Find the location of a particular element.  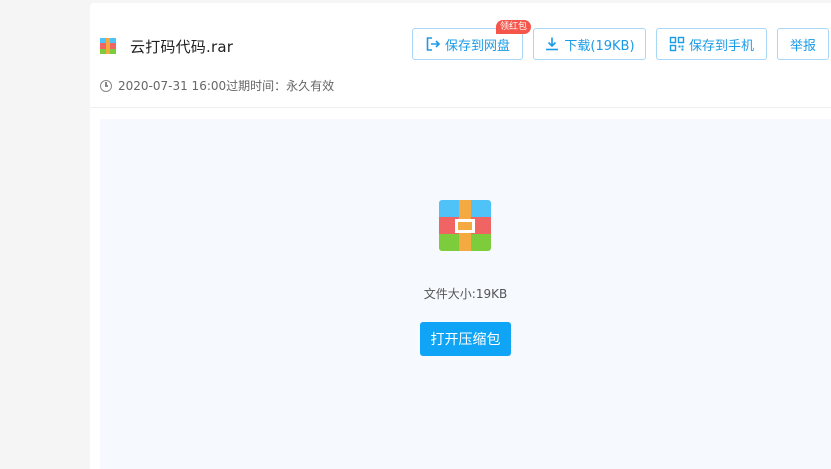

archive-icon is located at coordinates (465, 225).